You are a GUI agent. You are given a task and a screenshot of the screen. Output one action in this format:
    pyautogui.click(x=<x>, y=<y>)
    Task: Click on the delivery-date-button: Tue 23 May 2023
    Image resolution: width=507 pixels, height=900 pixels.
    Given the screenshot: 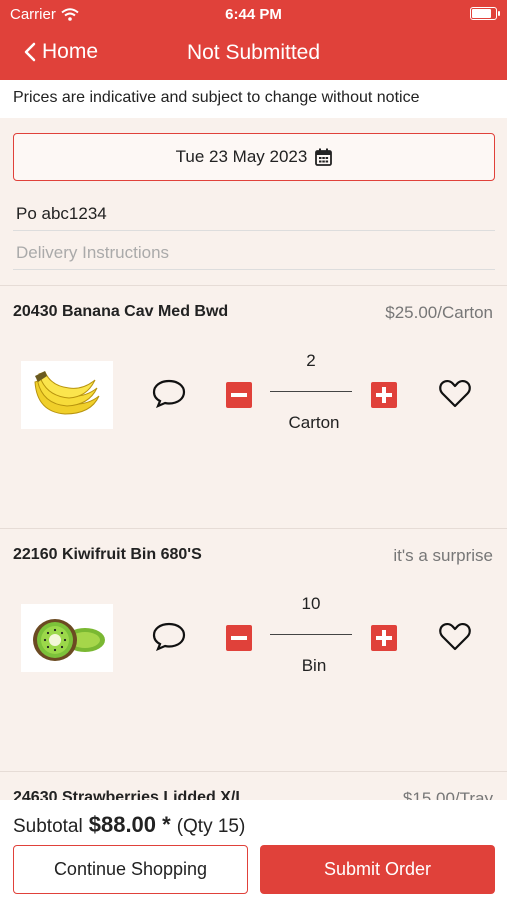 What is the action you would take?
    pyautogui.click(x=254, y=157)
    